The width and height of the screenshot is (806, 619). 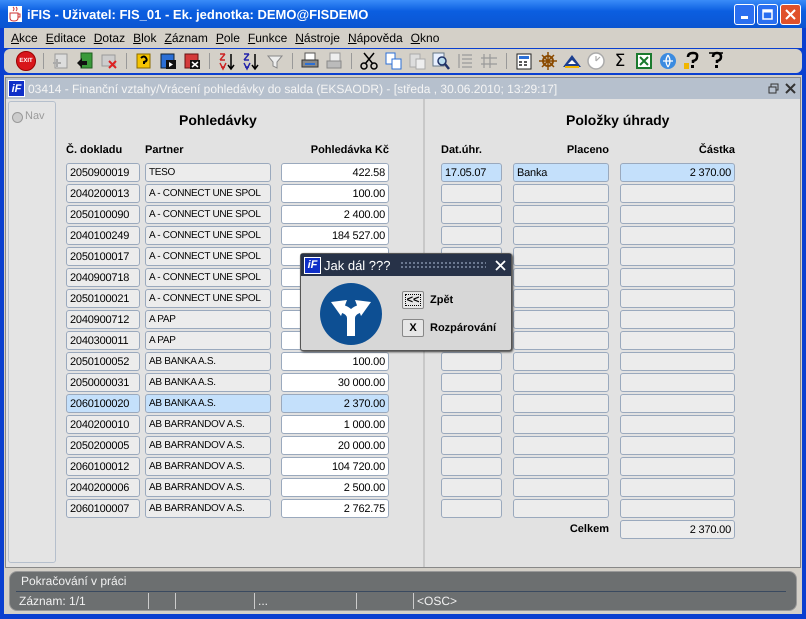 I want to click on total-field: 2 370.00, so click(x=677, y=529).